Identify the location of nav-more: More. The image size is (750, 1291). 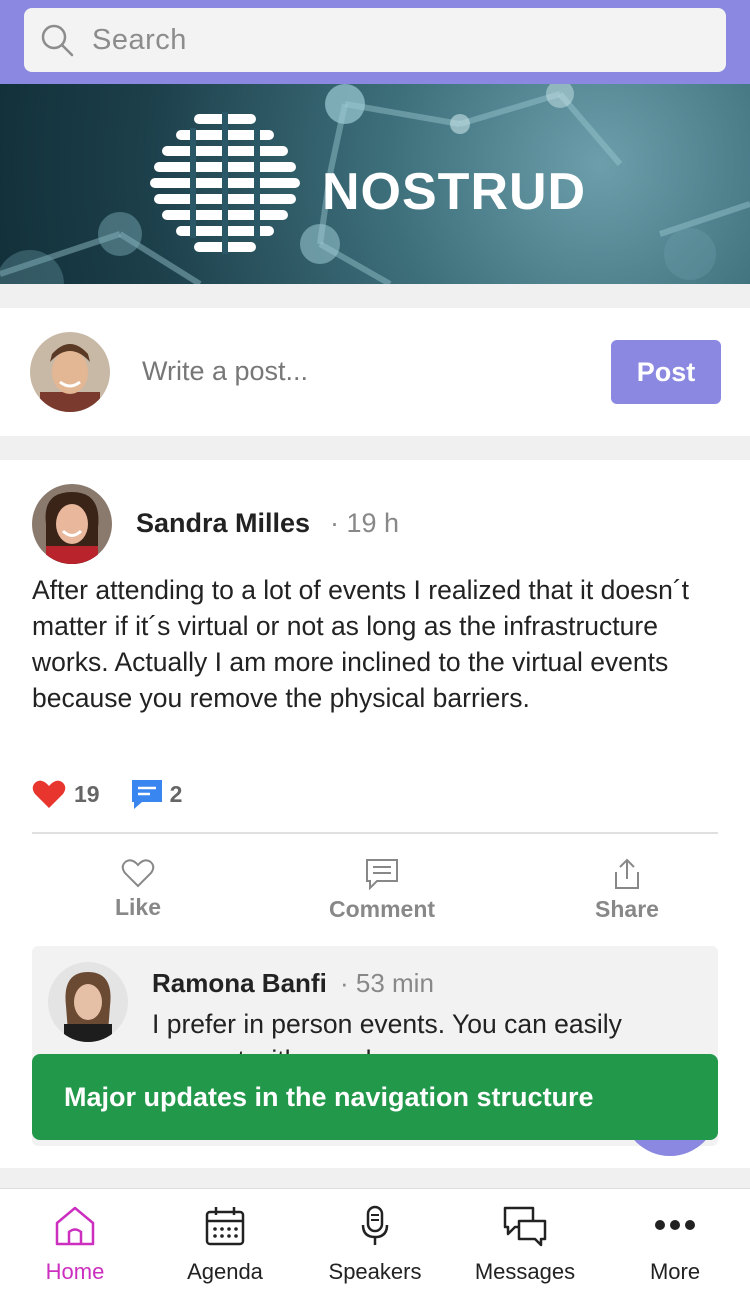
(675, 1240).